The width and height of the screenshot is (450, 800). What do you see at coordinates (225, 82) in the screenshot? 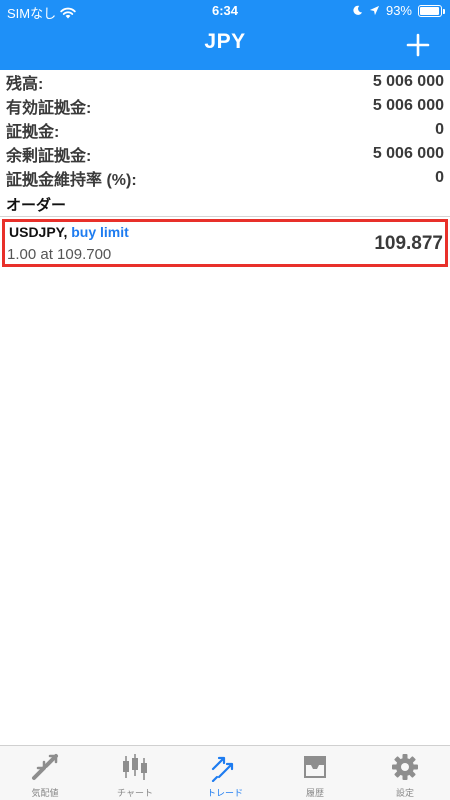
I see `account-row-balance: 残高: 5 006 000` at bounding box center [225, 82].